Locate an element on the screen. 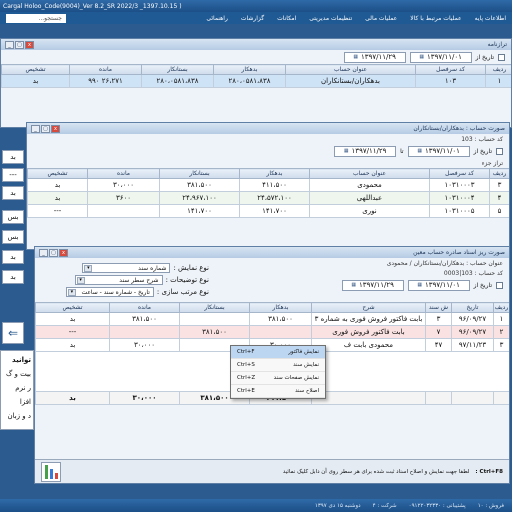 Image resolution: width=512 pixels, height=512 pixels. cell: ۴ is located at coordinates (499, 198).